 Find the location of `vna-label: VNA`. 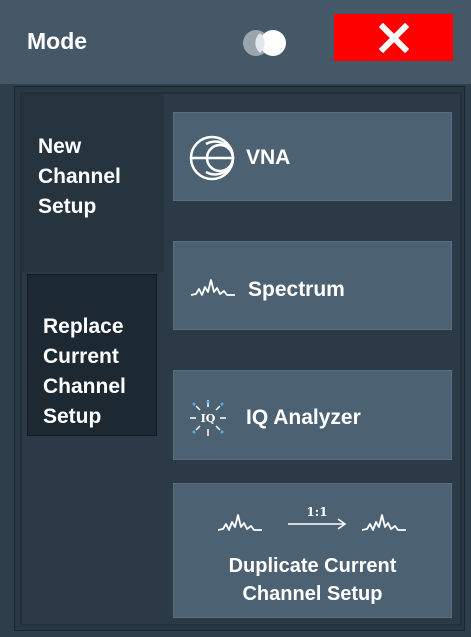

vna-label: VNA is located at coordinates (268, 157).